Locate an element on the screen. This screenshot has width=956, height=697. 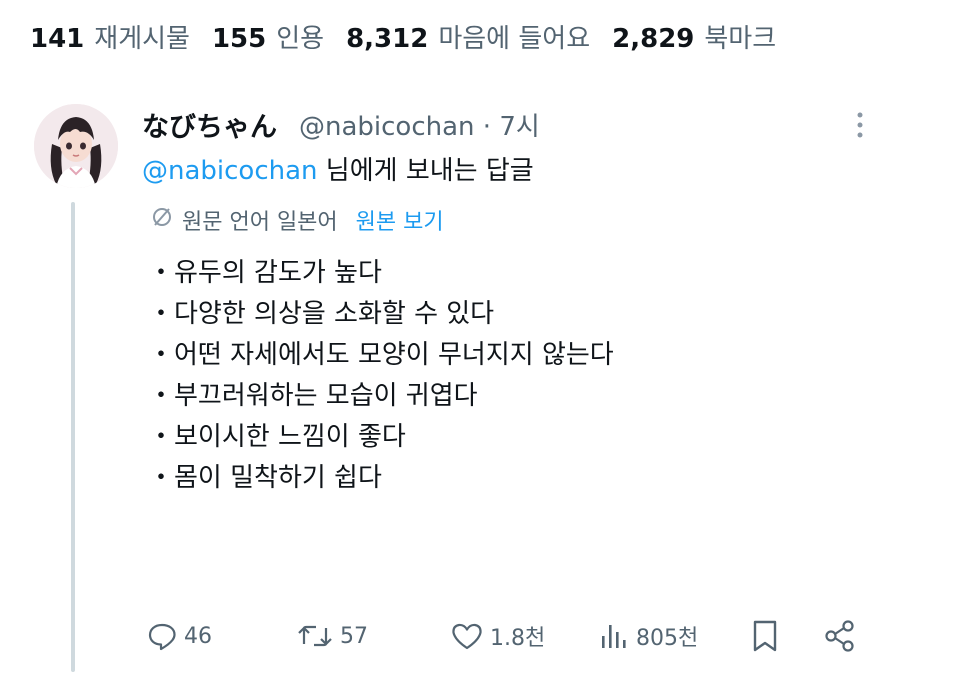
reply-button: 46 is located at coordinates (179, 636).